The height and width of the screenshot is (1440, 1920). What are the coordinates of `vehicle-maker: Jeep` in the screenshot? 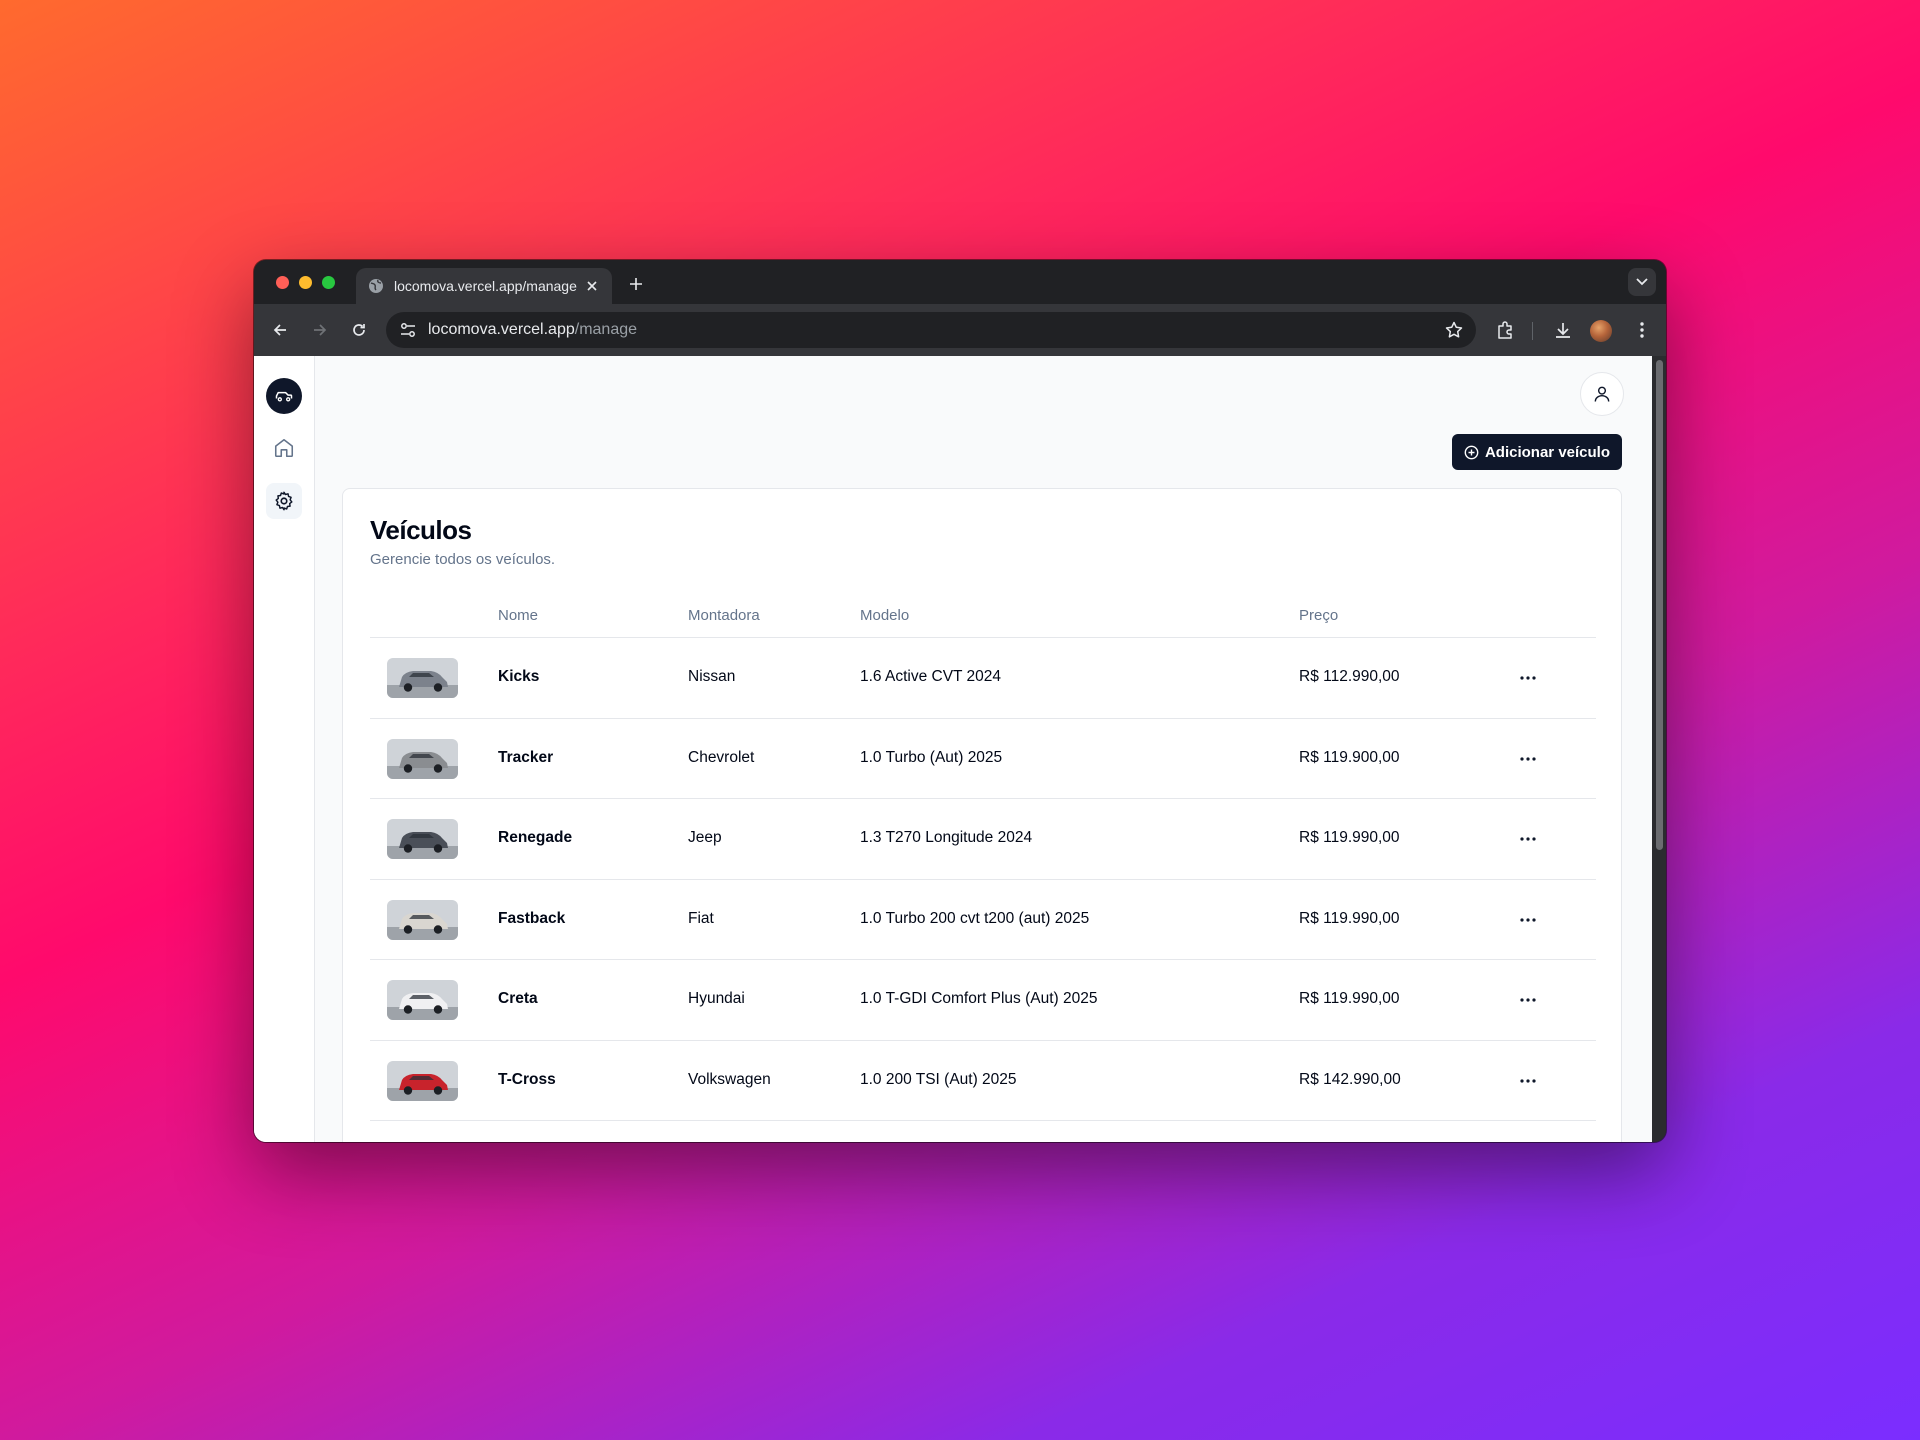 It's located at (705, 837).